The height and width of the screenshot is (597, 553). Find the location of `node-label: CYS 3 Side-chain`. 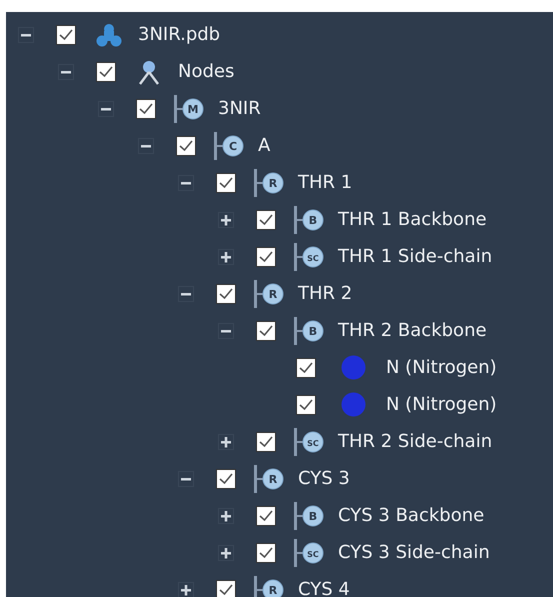

node-label: CYS 3 Side-chain is located at coordinates (414, 552).